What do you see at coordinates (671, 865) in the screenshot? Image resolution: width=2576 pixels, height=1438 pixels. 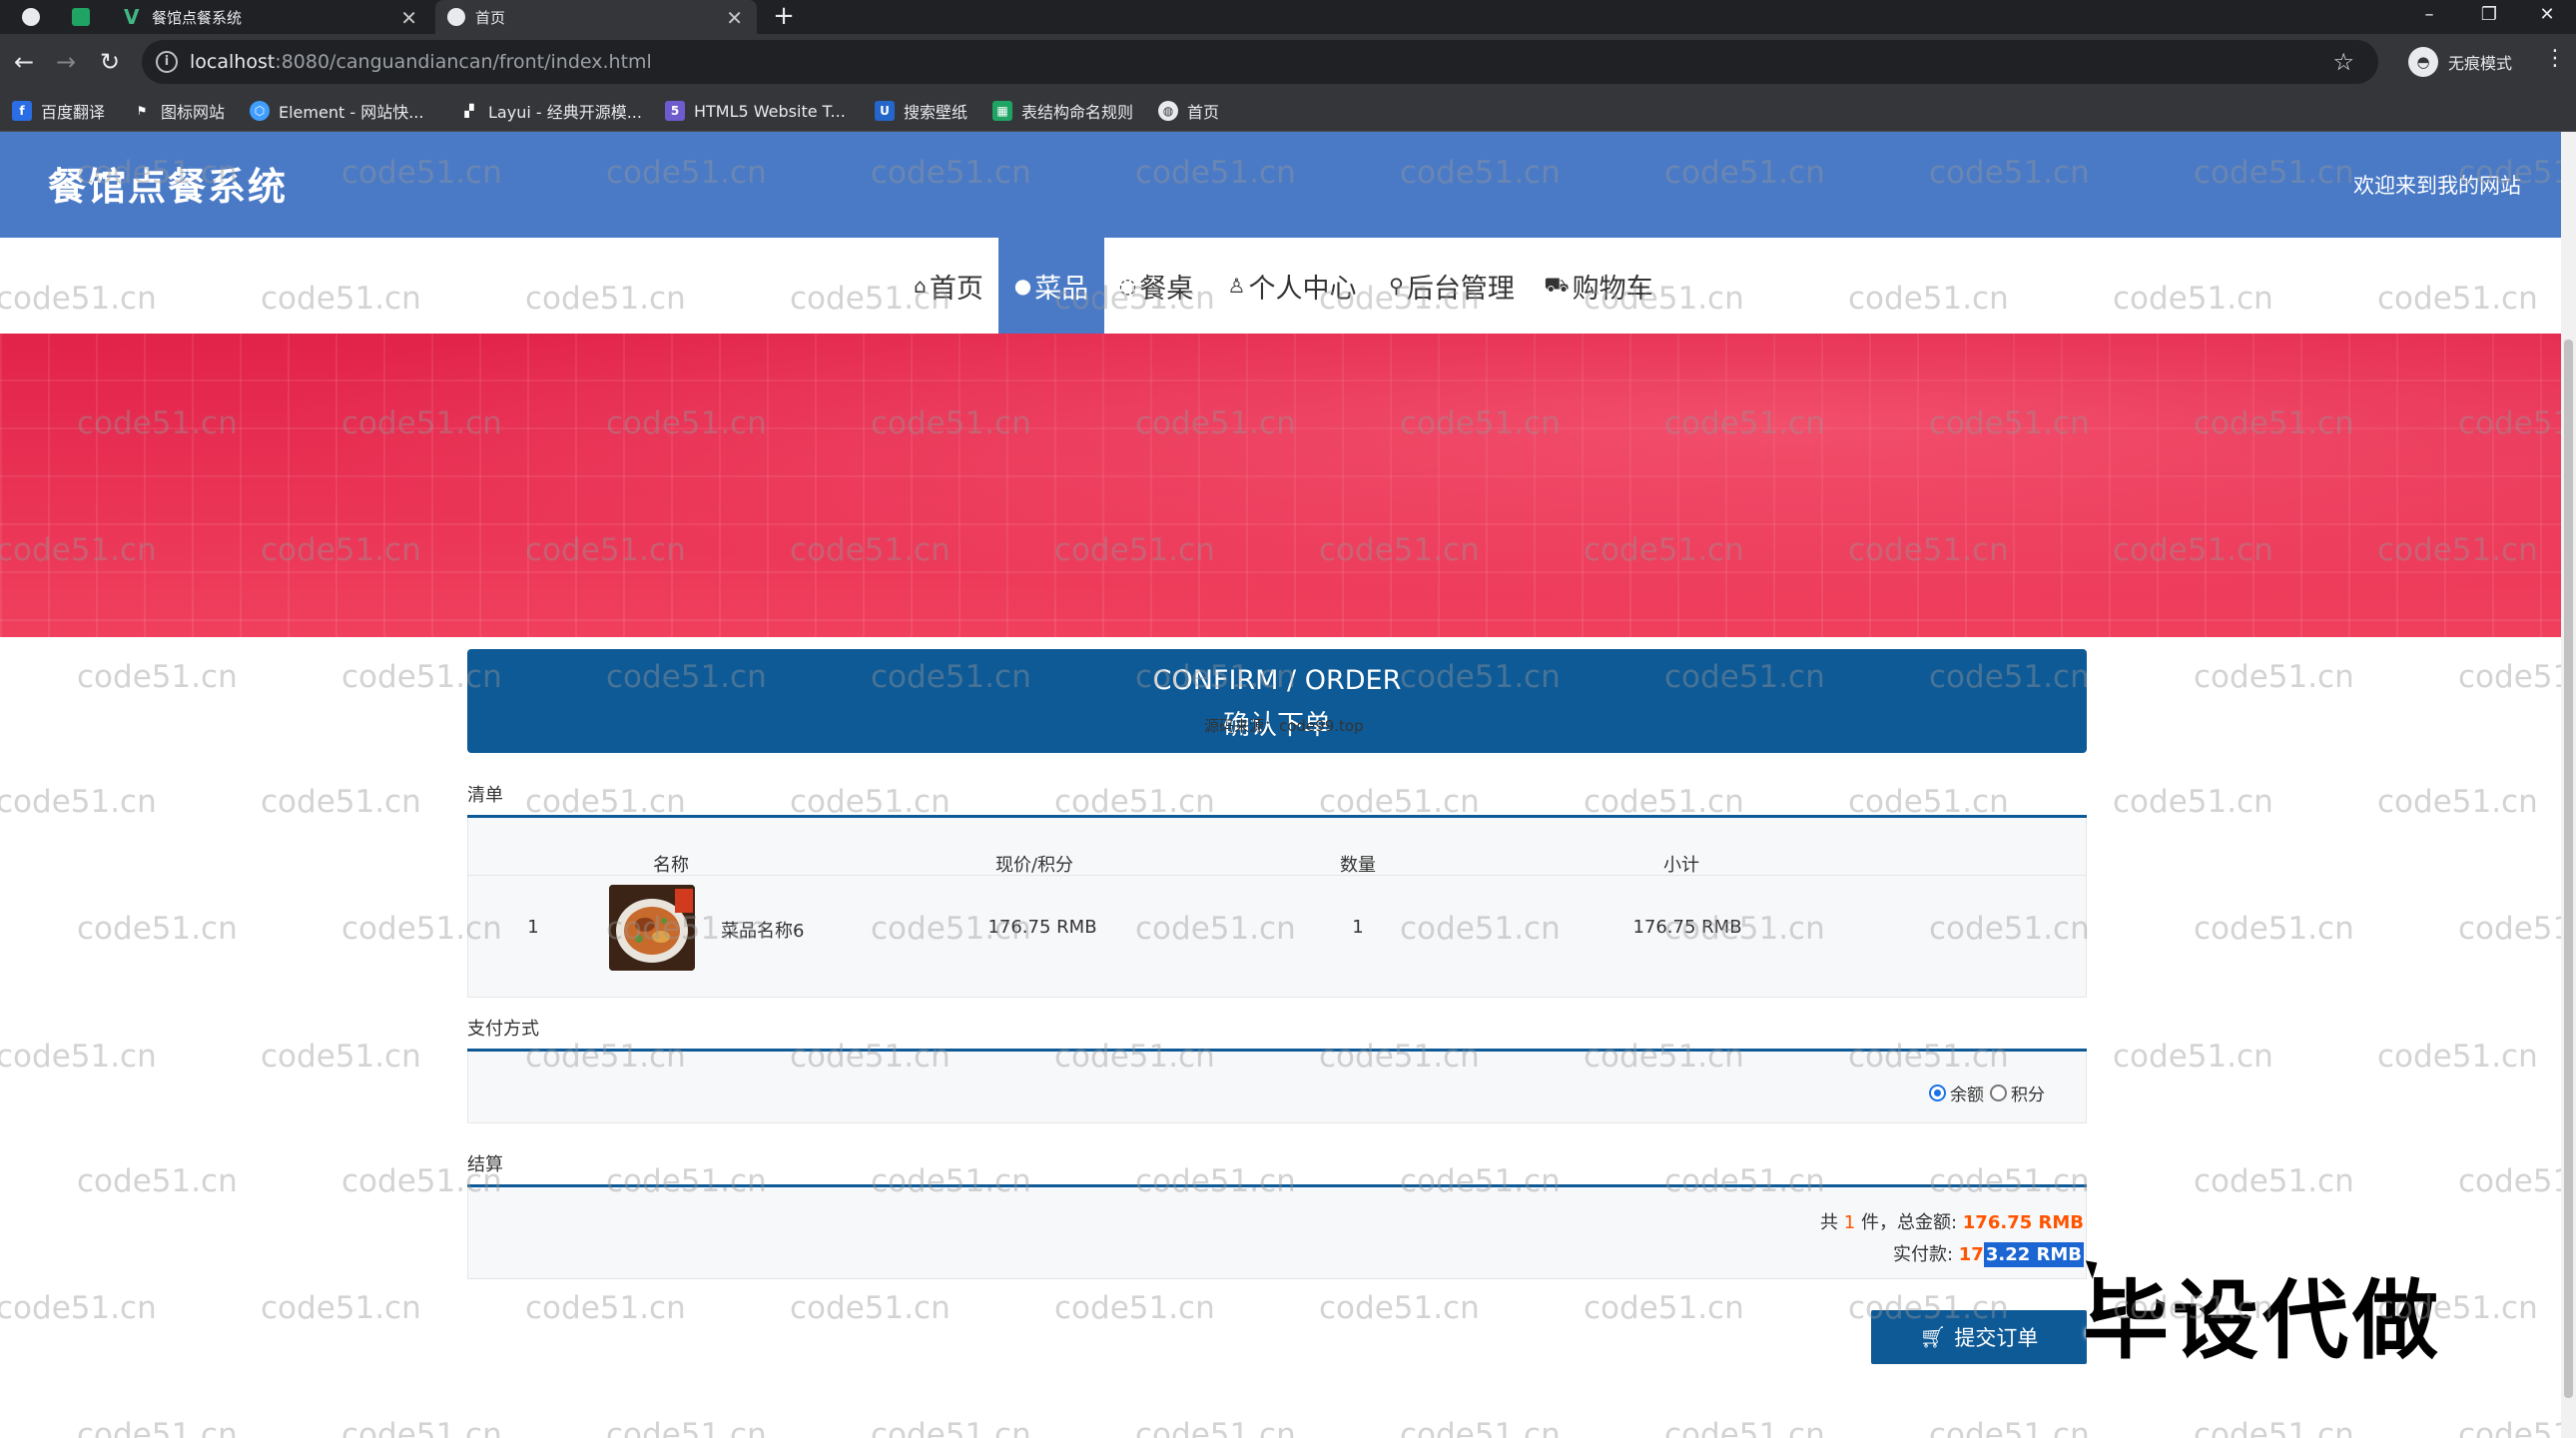 I see `col-header-name: 名称` at bounding box center [671, 865].